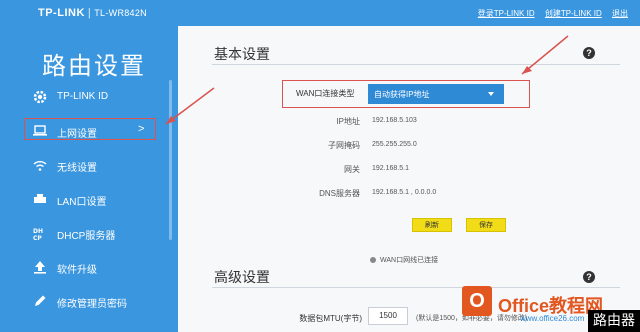 This screenshot has height=332, width=640. I want to click on gateway-label: 网关, so click(352, 169).